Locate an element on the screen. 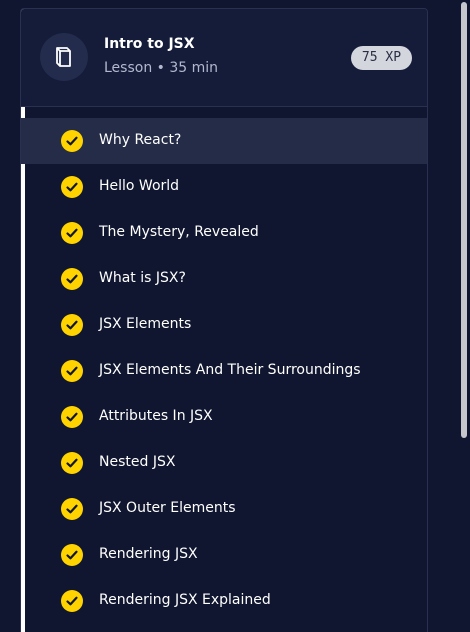 Image resolution: width=470 pixels, height=632 pixels. lesson-header: Intro to JSX Lesson • 35 min 75 XP is located at coordinates (224, 58).